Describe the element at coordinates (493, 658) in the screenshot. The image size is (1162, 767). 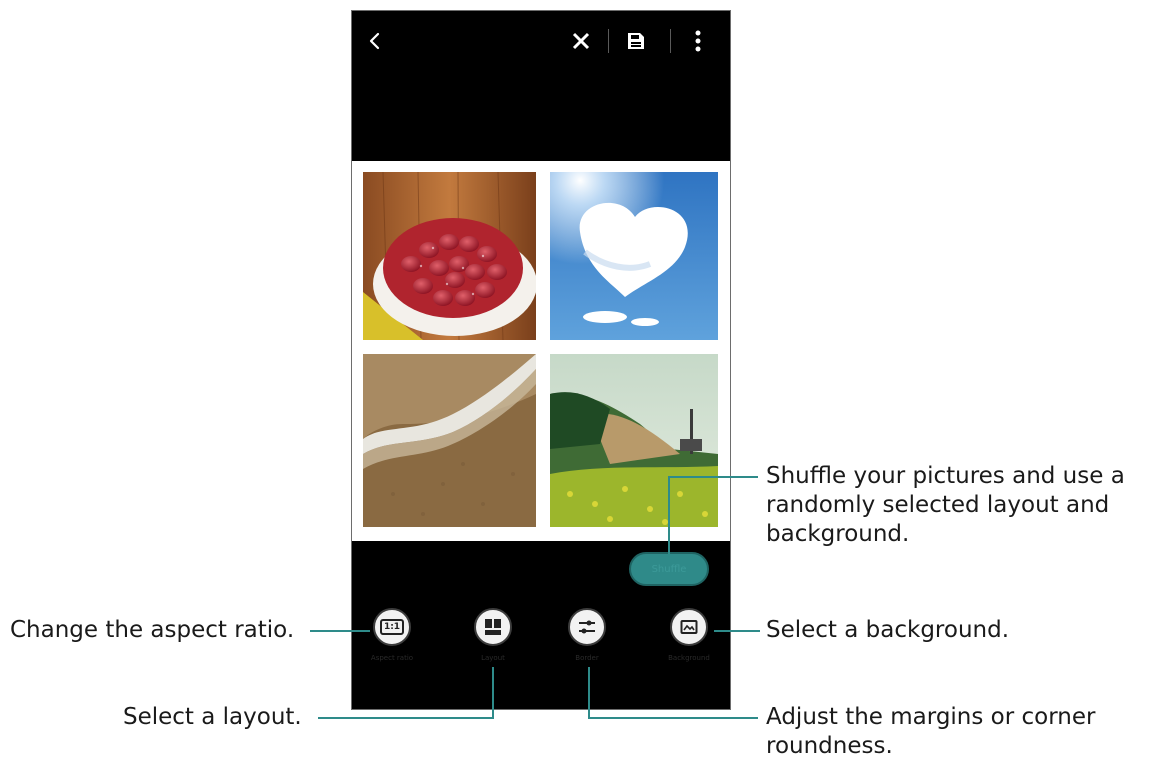
I see `layout-label: Layout` at that location.